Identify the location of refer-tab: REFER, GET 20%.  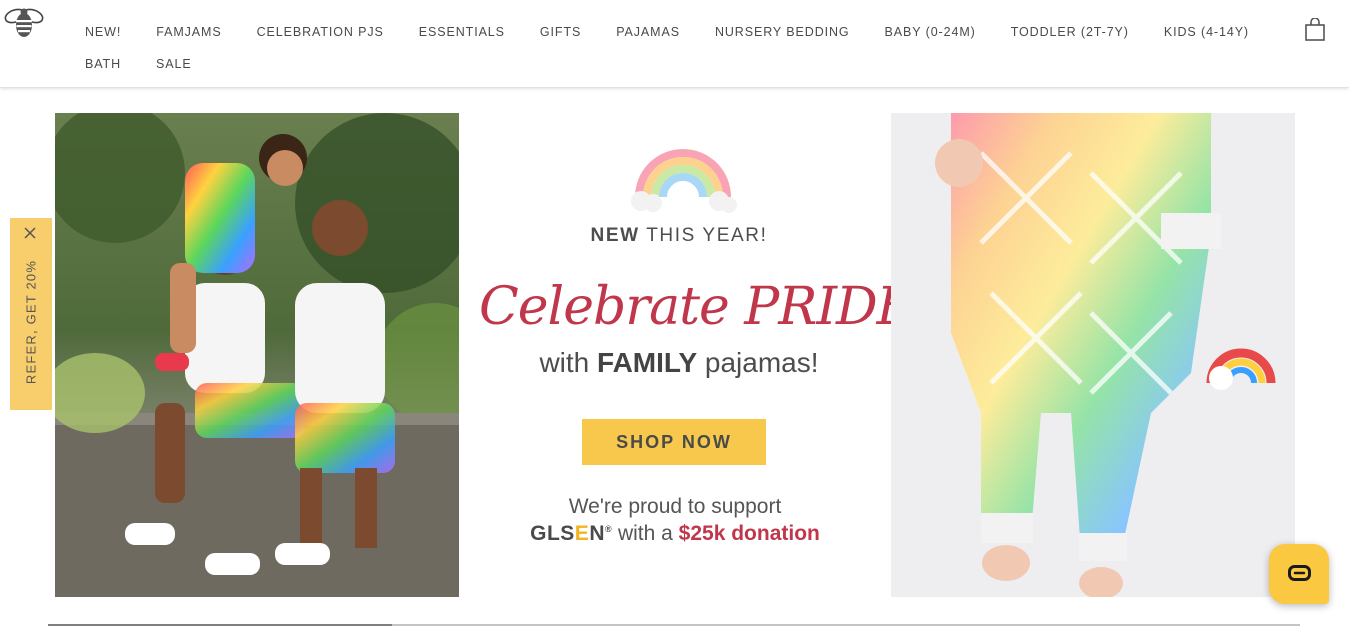
(31, 314).